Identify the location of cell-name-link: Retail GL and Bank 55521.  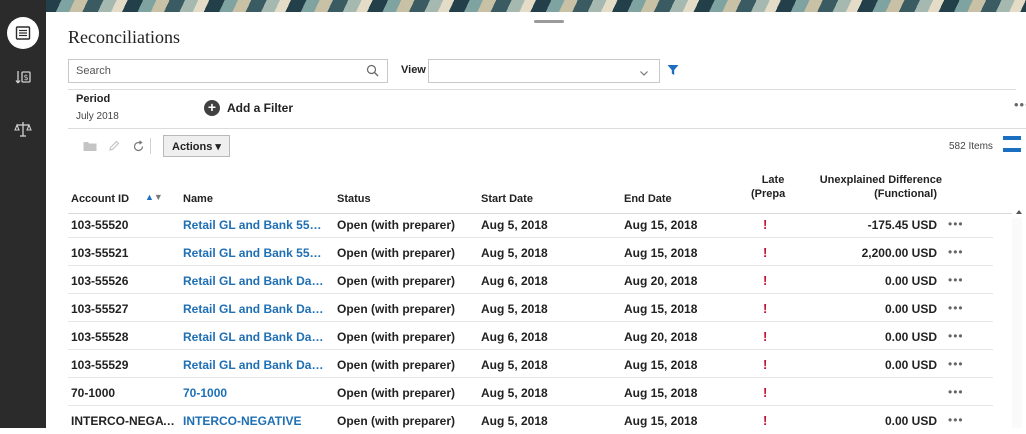
(254, 253).